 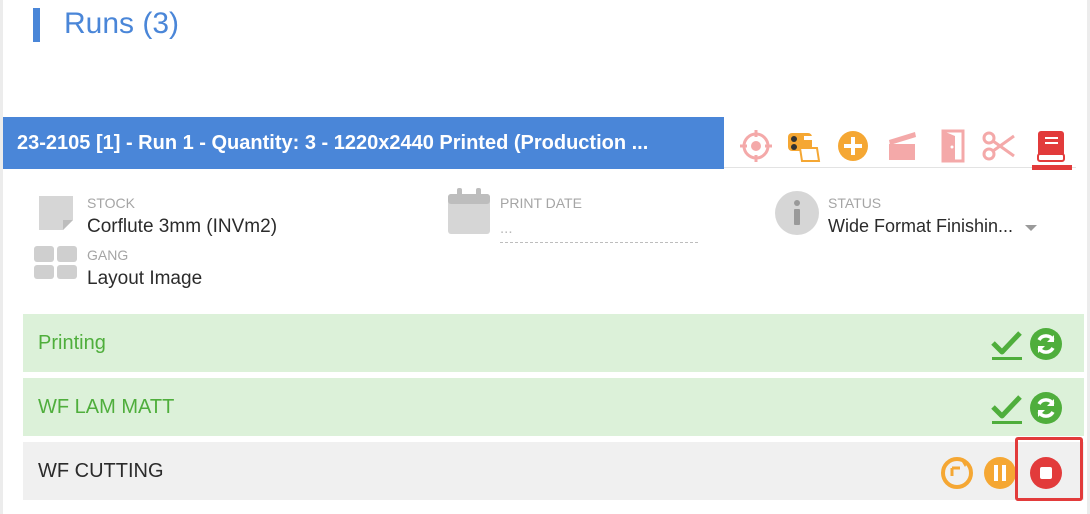 What do you see at coordinates (1051, 146) in the screenshot?
I see `book-icon` at bounding box center [1051, 146].